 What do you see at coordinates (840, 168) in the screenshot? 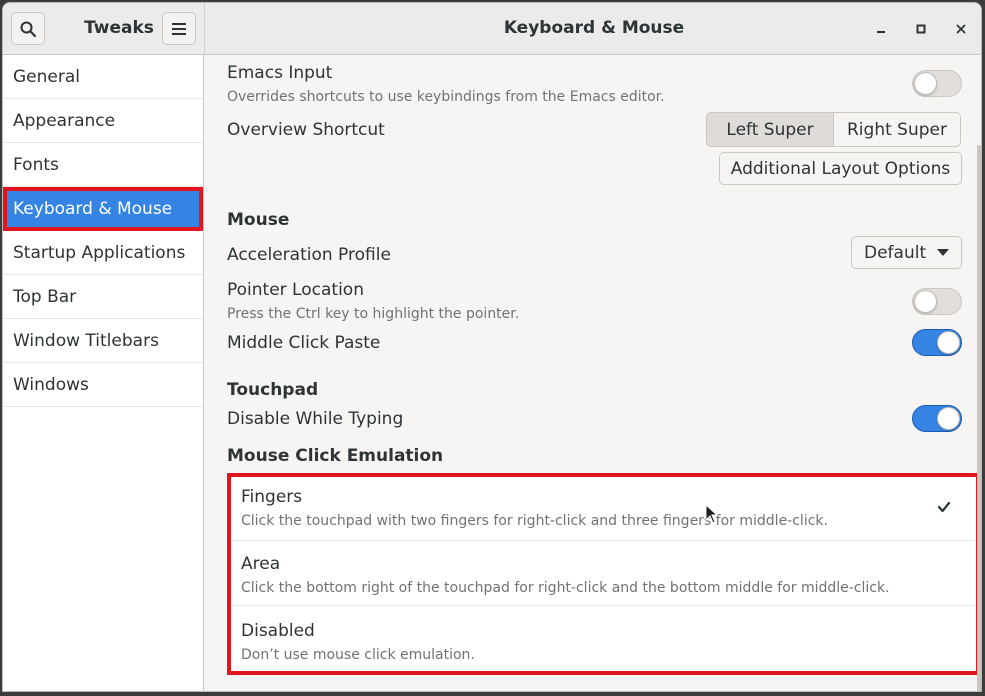
I see `additional-layout-options-button: Additional Layout Options` at bounding box center [840, 168].